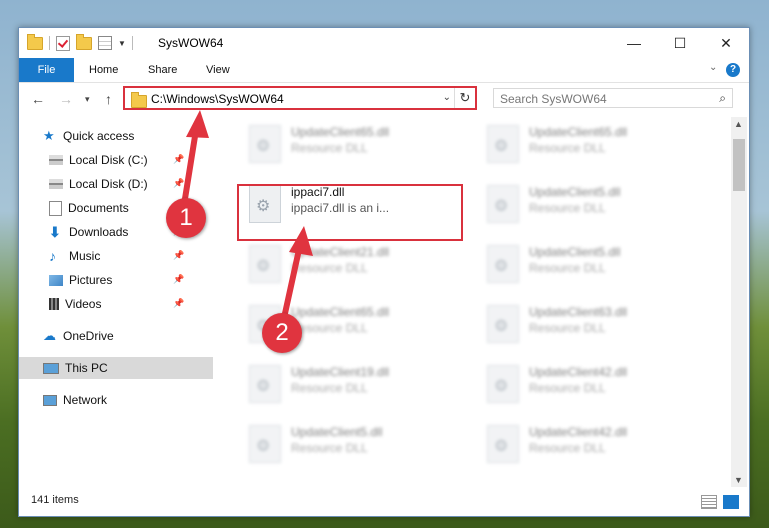 The height and width of the screenshot is (528, 769). I want to click on annotation-overlay, so click(247, 215).